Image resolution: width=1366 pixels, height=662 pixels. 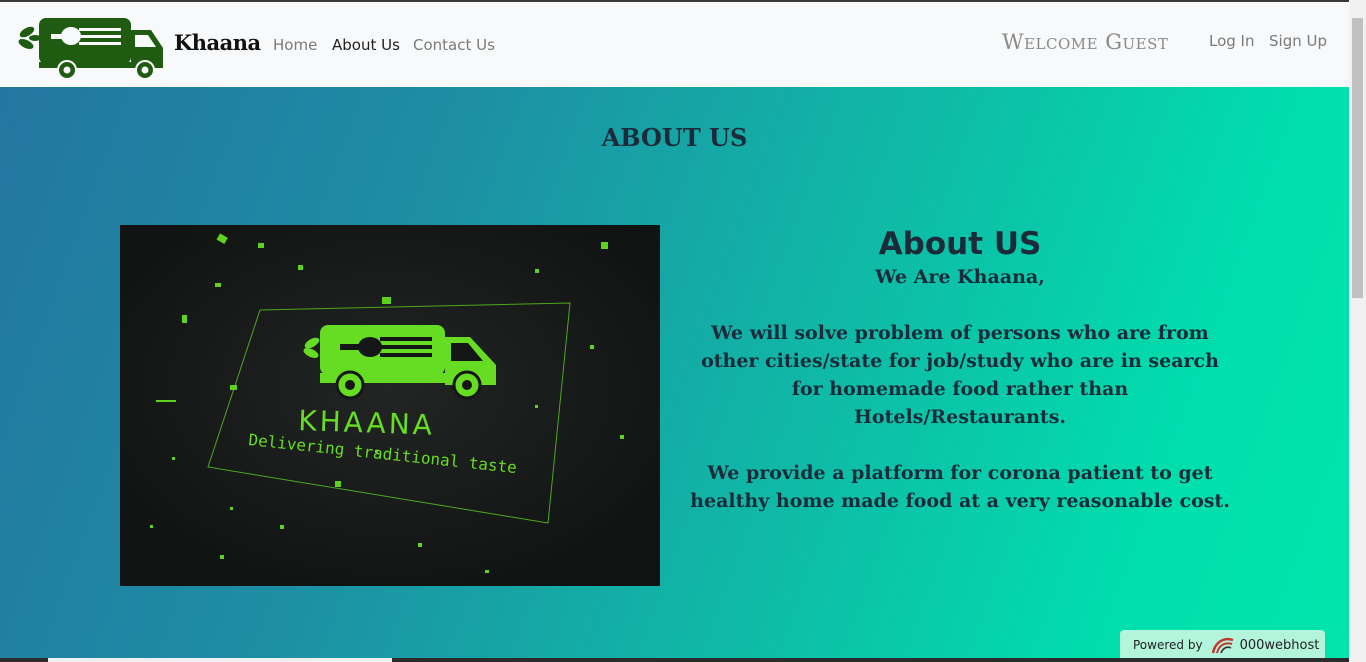 What do you see at coordinates (454, 45) in the screenshot?
I see `nav-link-contact-us: Contact Us` at bounding box center [454, 45].